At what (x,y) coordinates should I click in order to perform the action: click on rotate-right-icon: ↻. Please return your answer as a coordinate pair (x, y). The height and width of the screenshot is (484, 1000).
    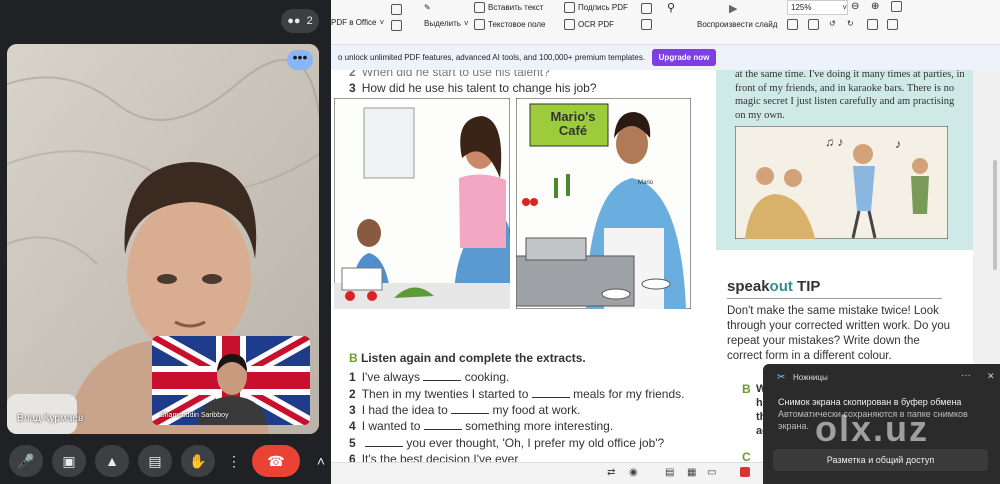
    Looking at the image, I should click on (850, 23).